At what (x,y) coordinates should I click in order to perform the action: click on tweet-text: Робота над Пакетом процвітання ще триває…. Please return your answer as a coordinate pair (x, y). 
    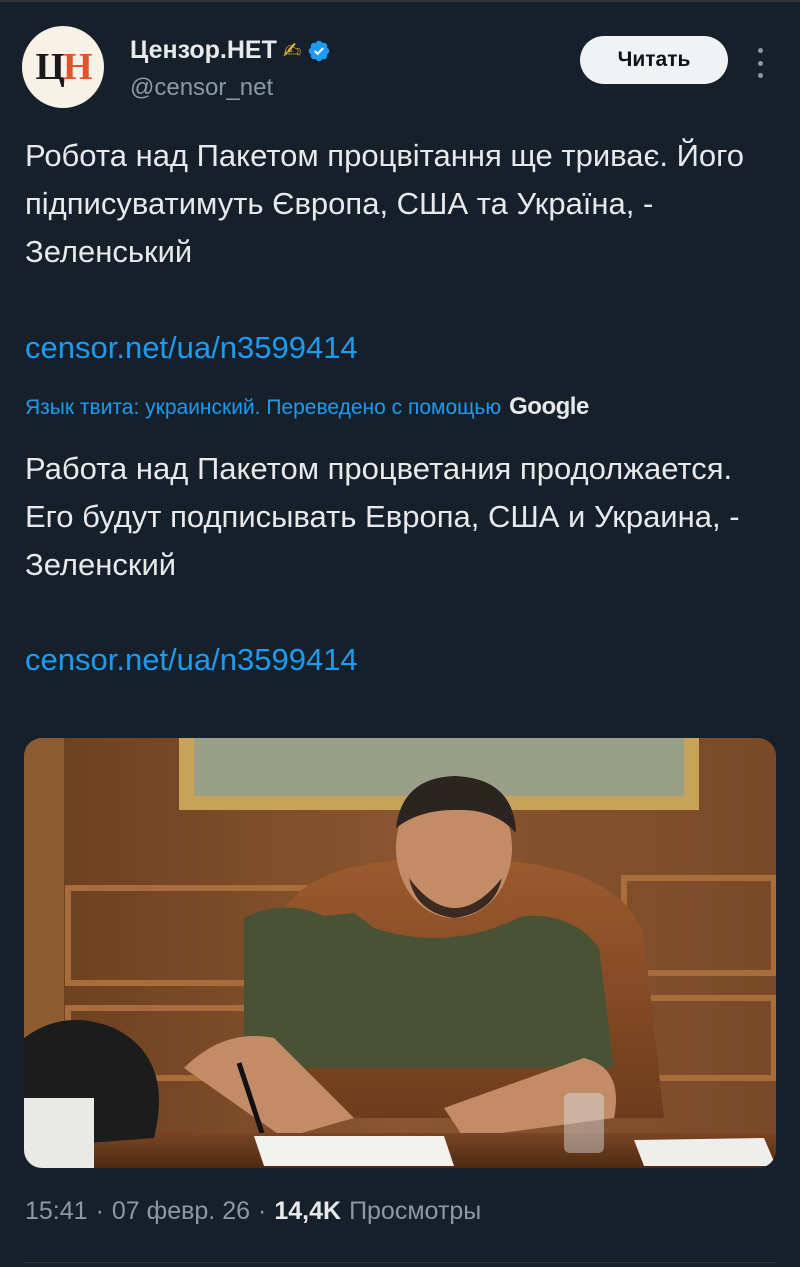
    Looking at the image, I should click on (384, 203).